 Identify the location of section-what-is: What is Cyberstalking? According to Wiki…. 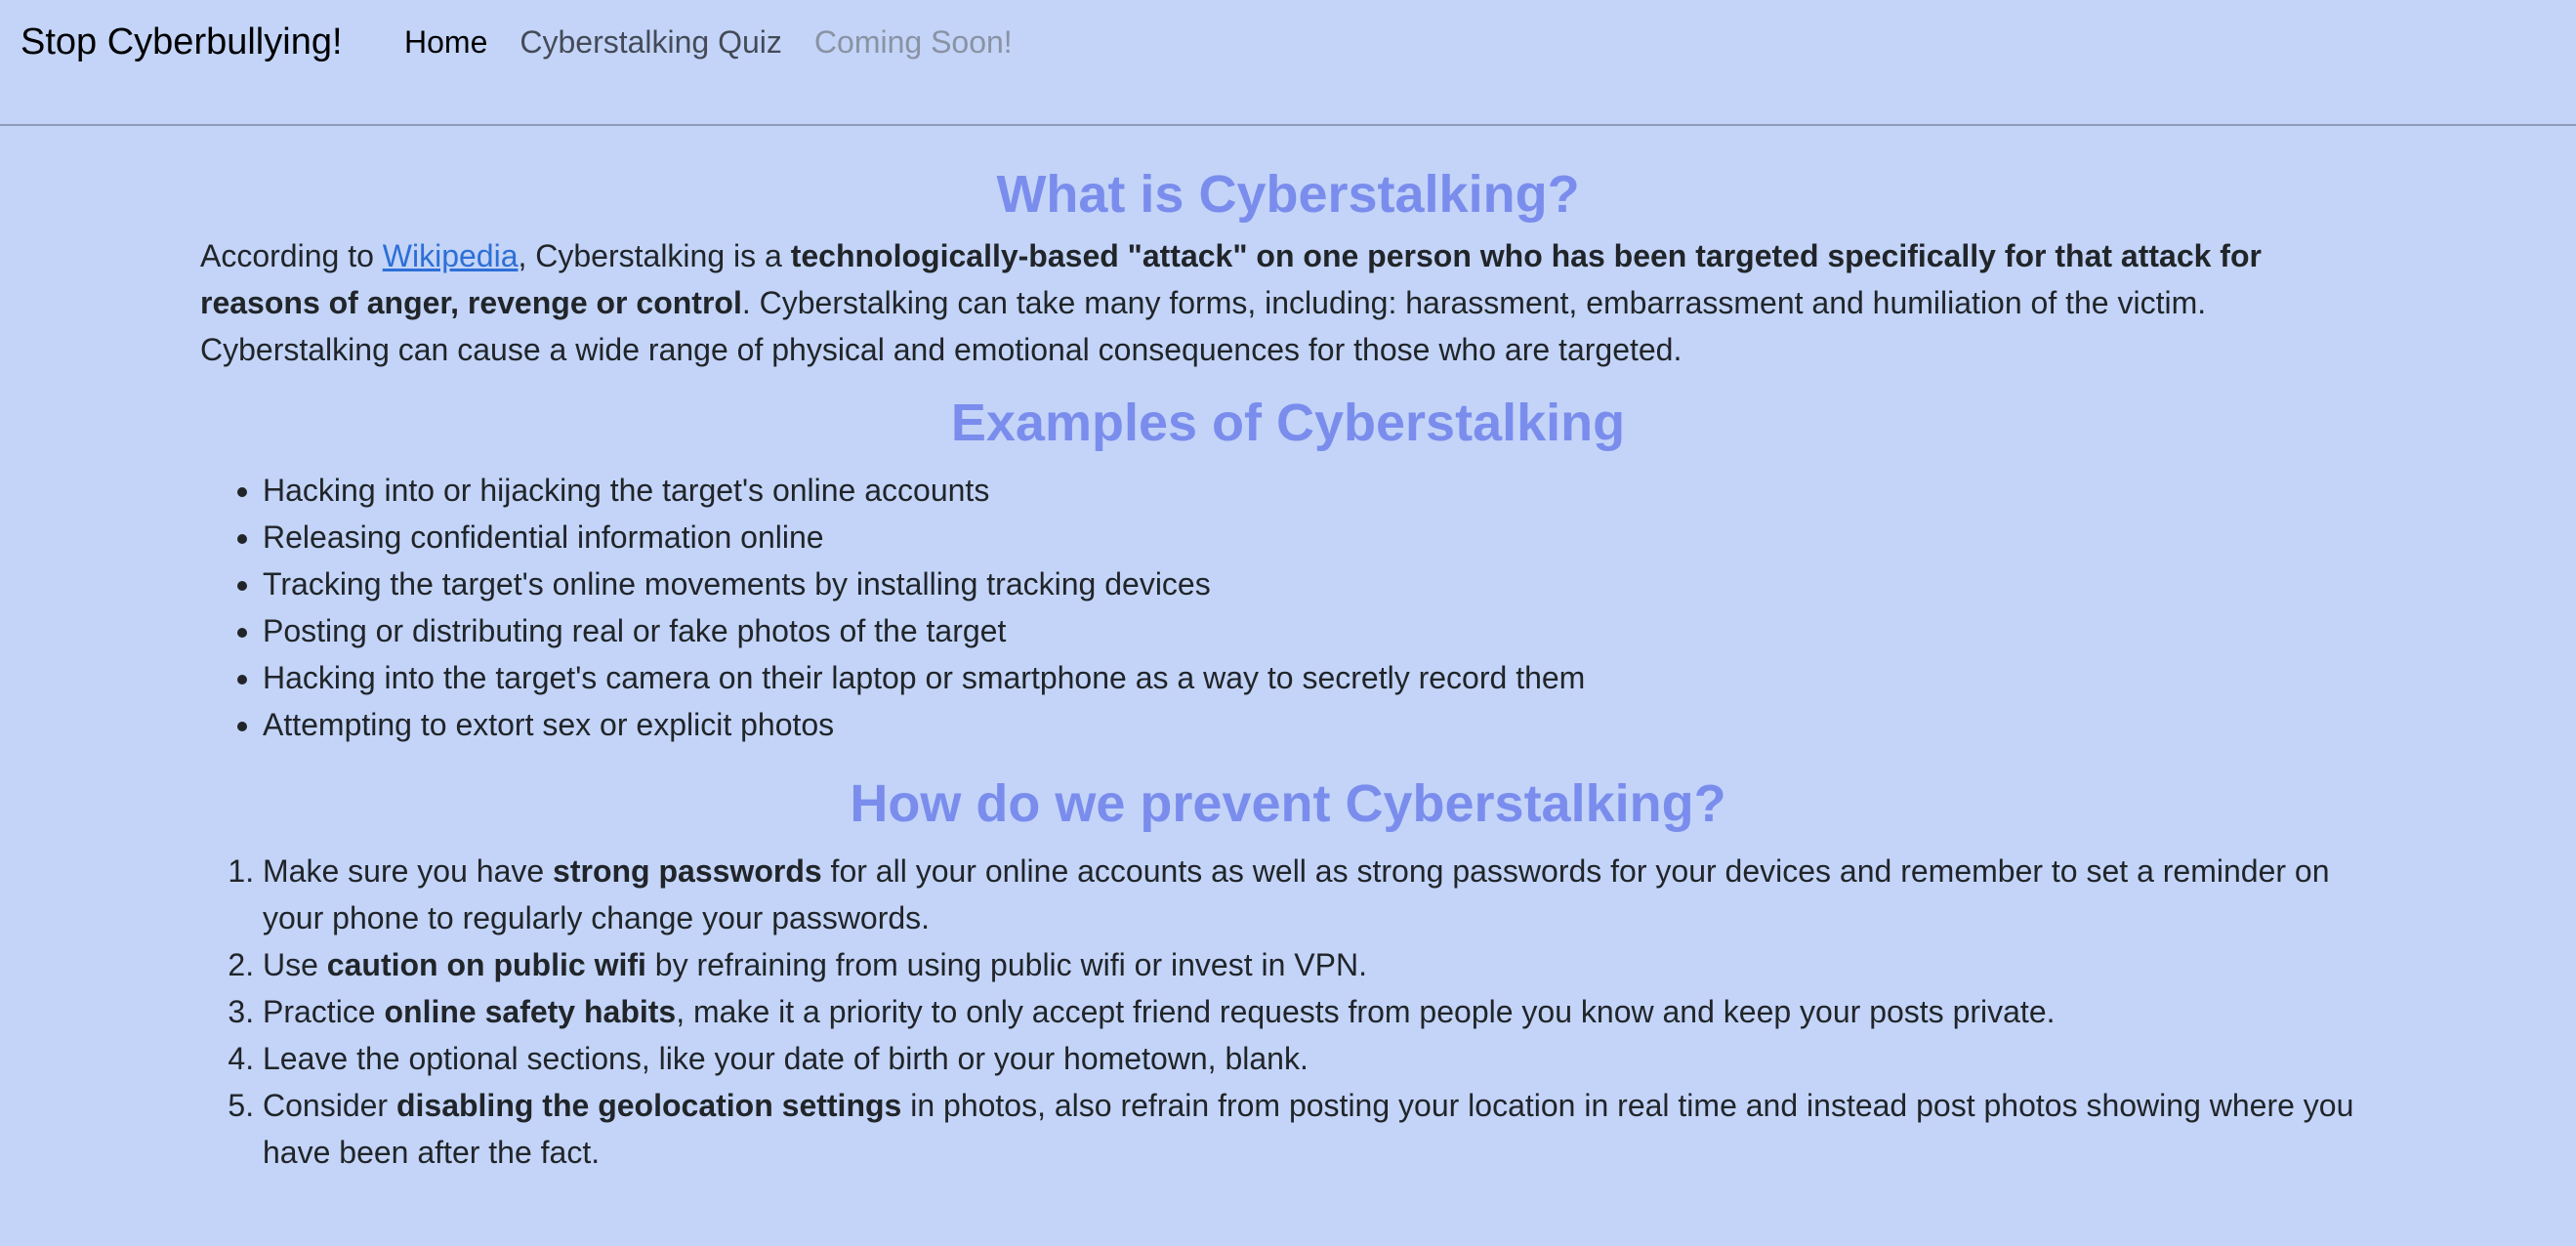
(1288, 264).